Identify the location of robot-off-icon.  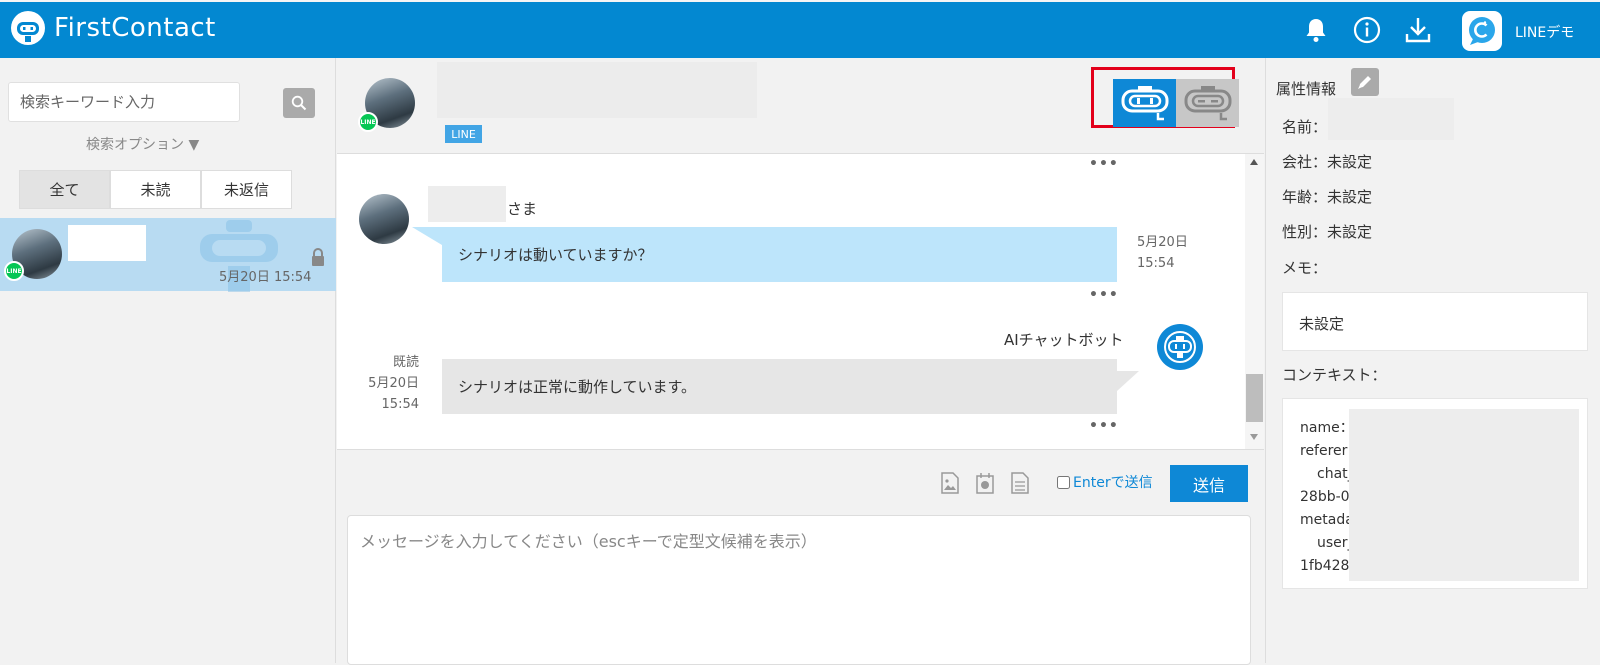
(1207, 103).